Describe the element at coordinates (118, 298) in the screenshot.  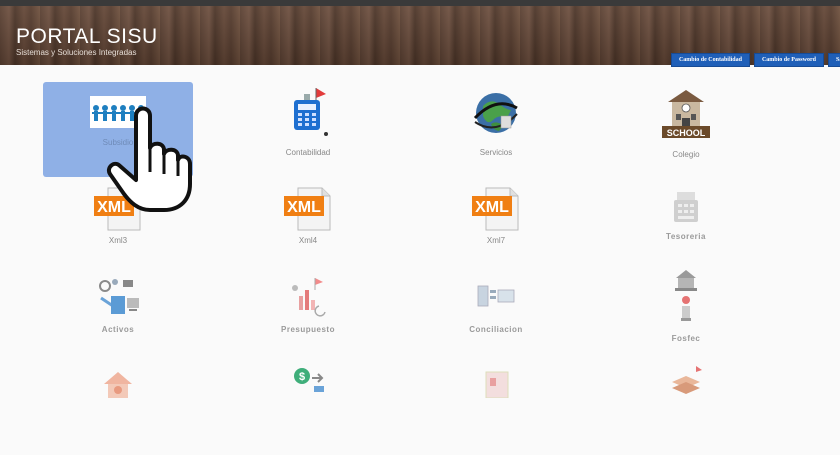
I see `assets-icon` at that location.